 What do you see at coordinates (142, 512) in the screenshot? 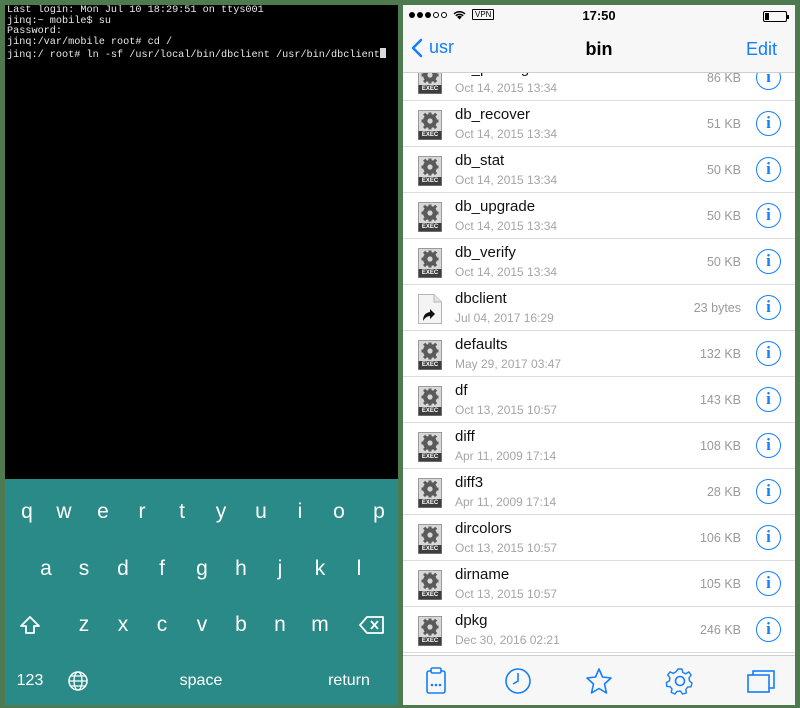
I see `key-r: r` at bounding box center [142, 512].